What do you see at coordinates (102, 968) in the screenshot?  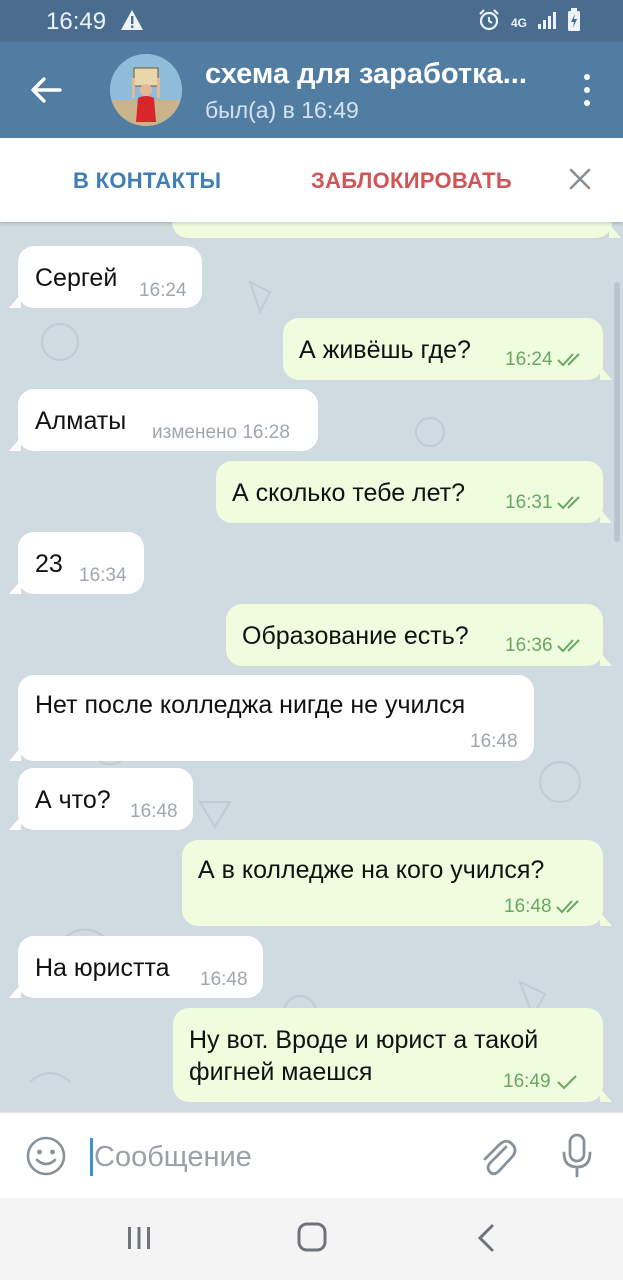 I see `message-text: На юристта` at bounding box center [102, 968].